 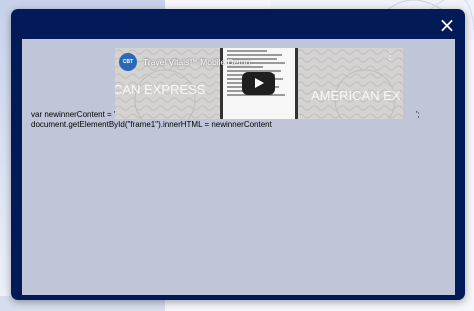 I want to click on code-line-1: var newinnerContent = ', so click(x=73, y=114).